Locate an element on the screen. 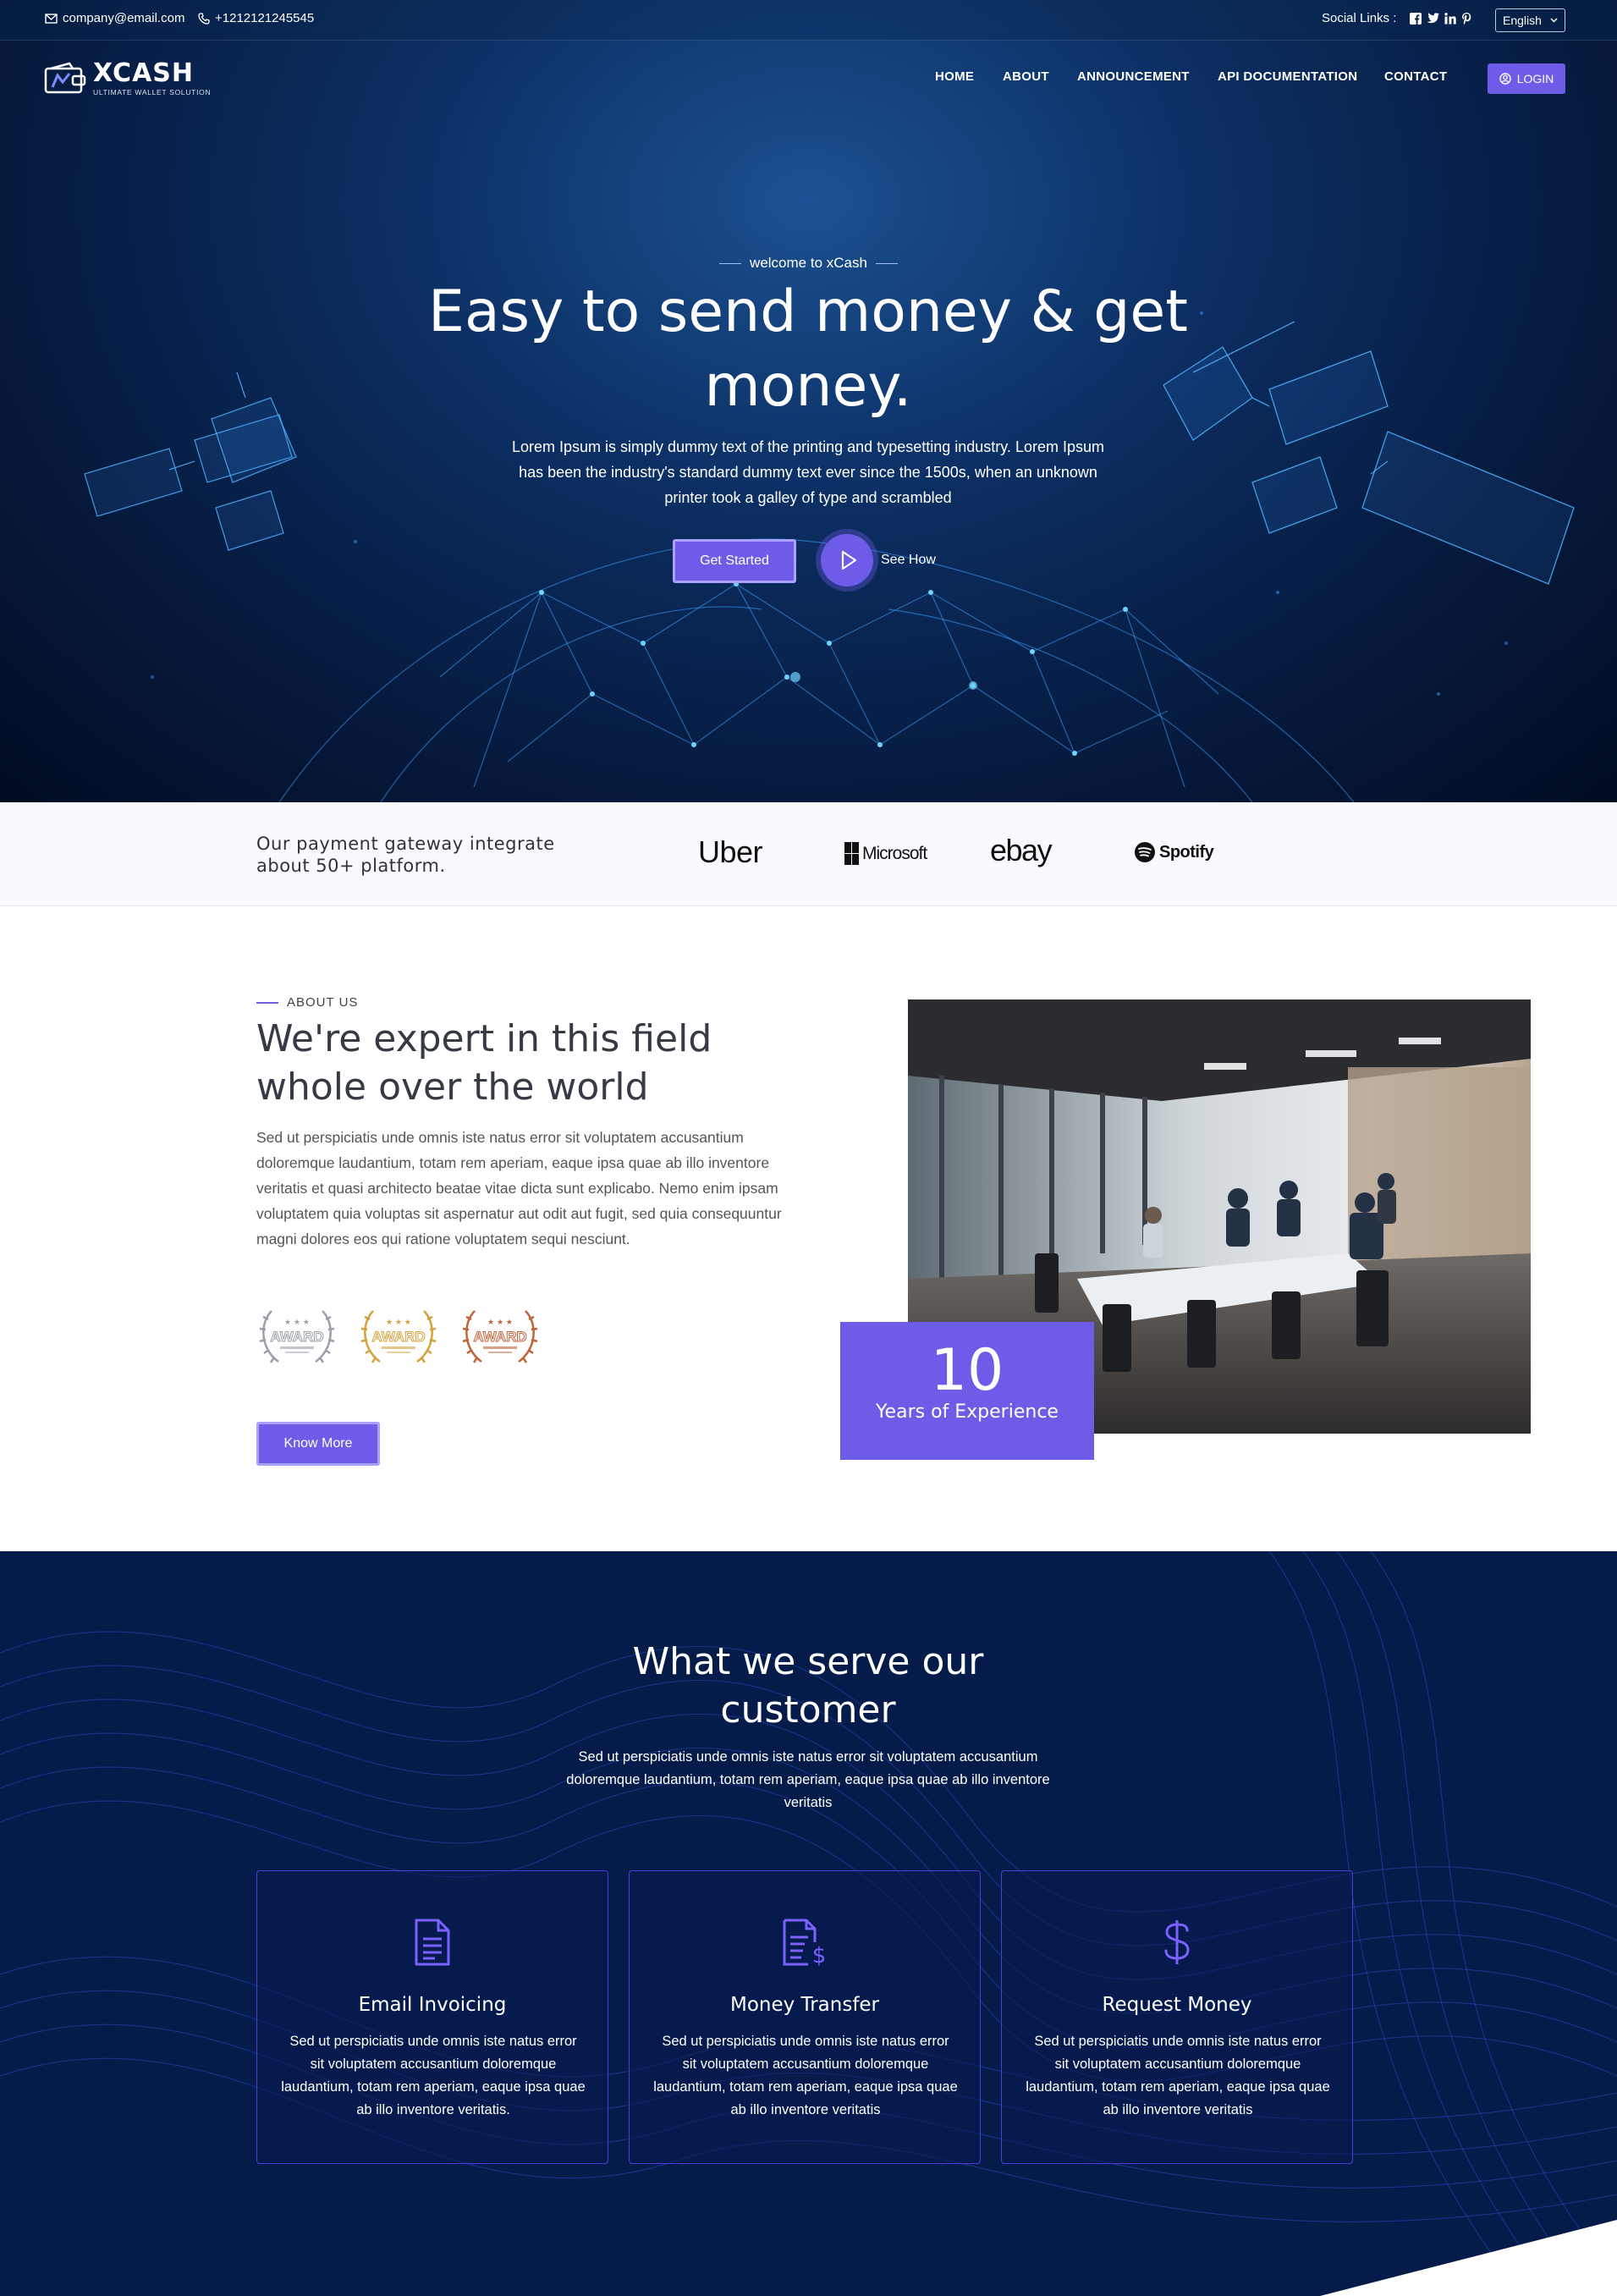 The height and width of the screenshot is (2296, 1617). login-button: LOGIN is located at coordinates (1527, 78).